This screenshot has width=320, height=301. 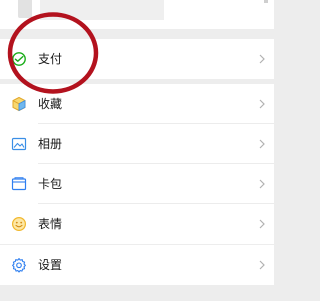 What do you see at coordinates (102, 10) in the screenshot?
I see `profile-info-partial` at bounding box center [102, 10].